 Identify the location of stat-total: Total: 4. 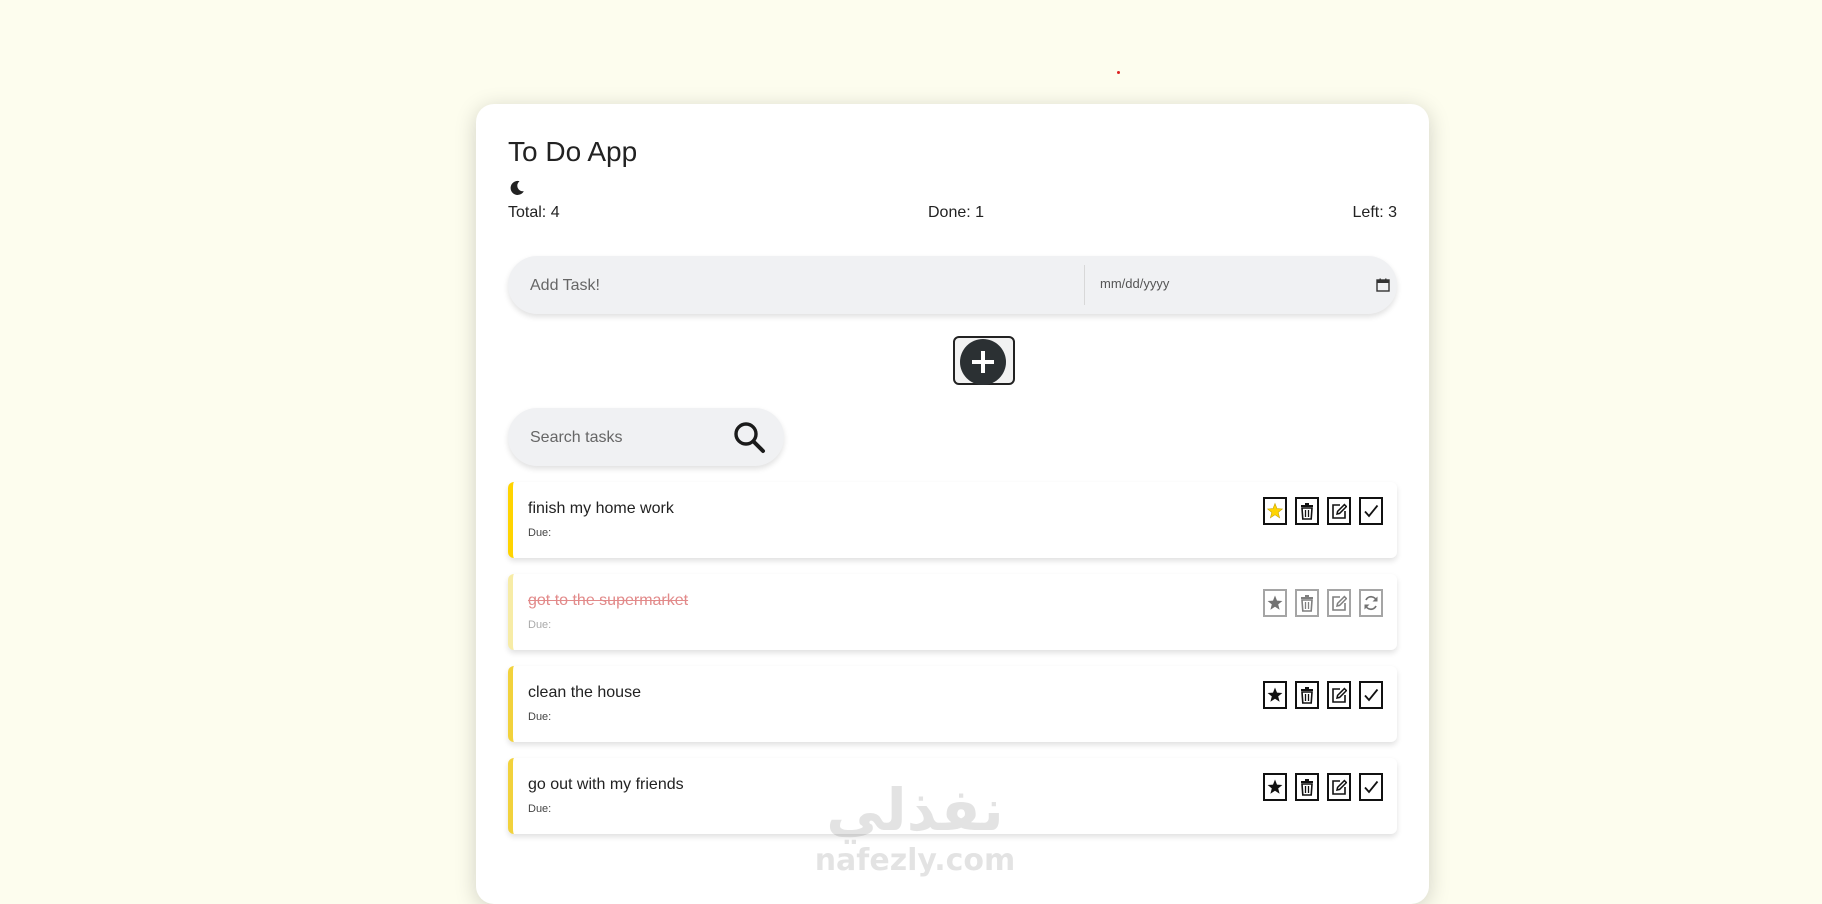
(534, 212).